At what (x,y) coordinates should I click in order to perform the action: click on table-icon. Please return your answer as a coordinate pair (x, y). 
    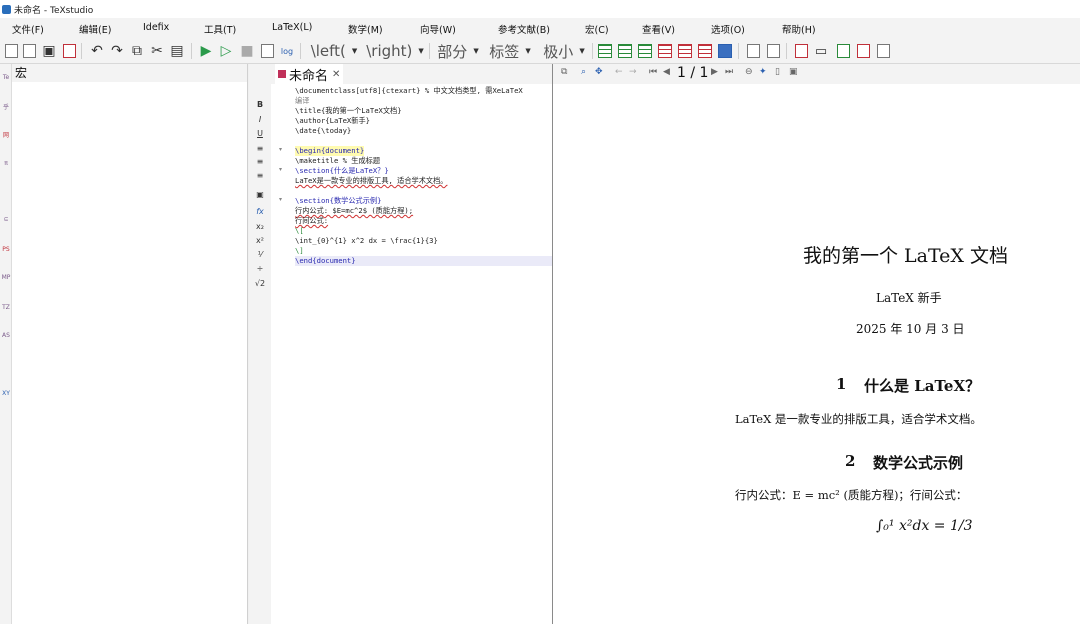
    Looking at the image, I should click on (605, 51).